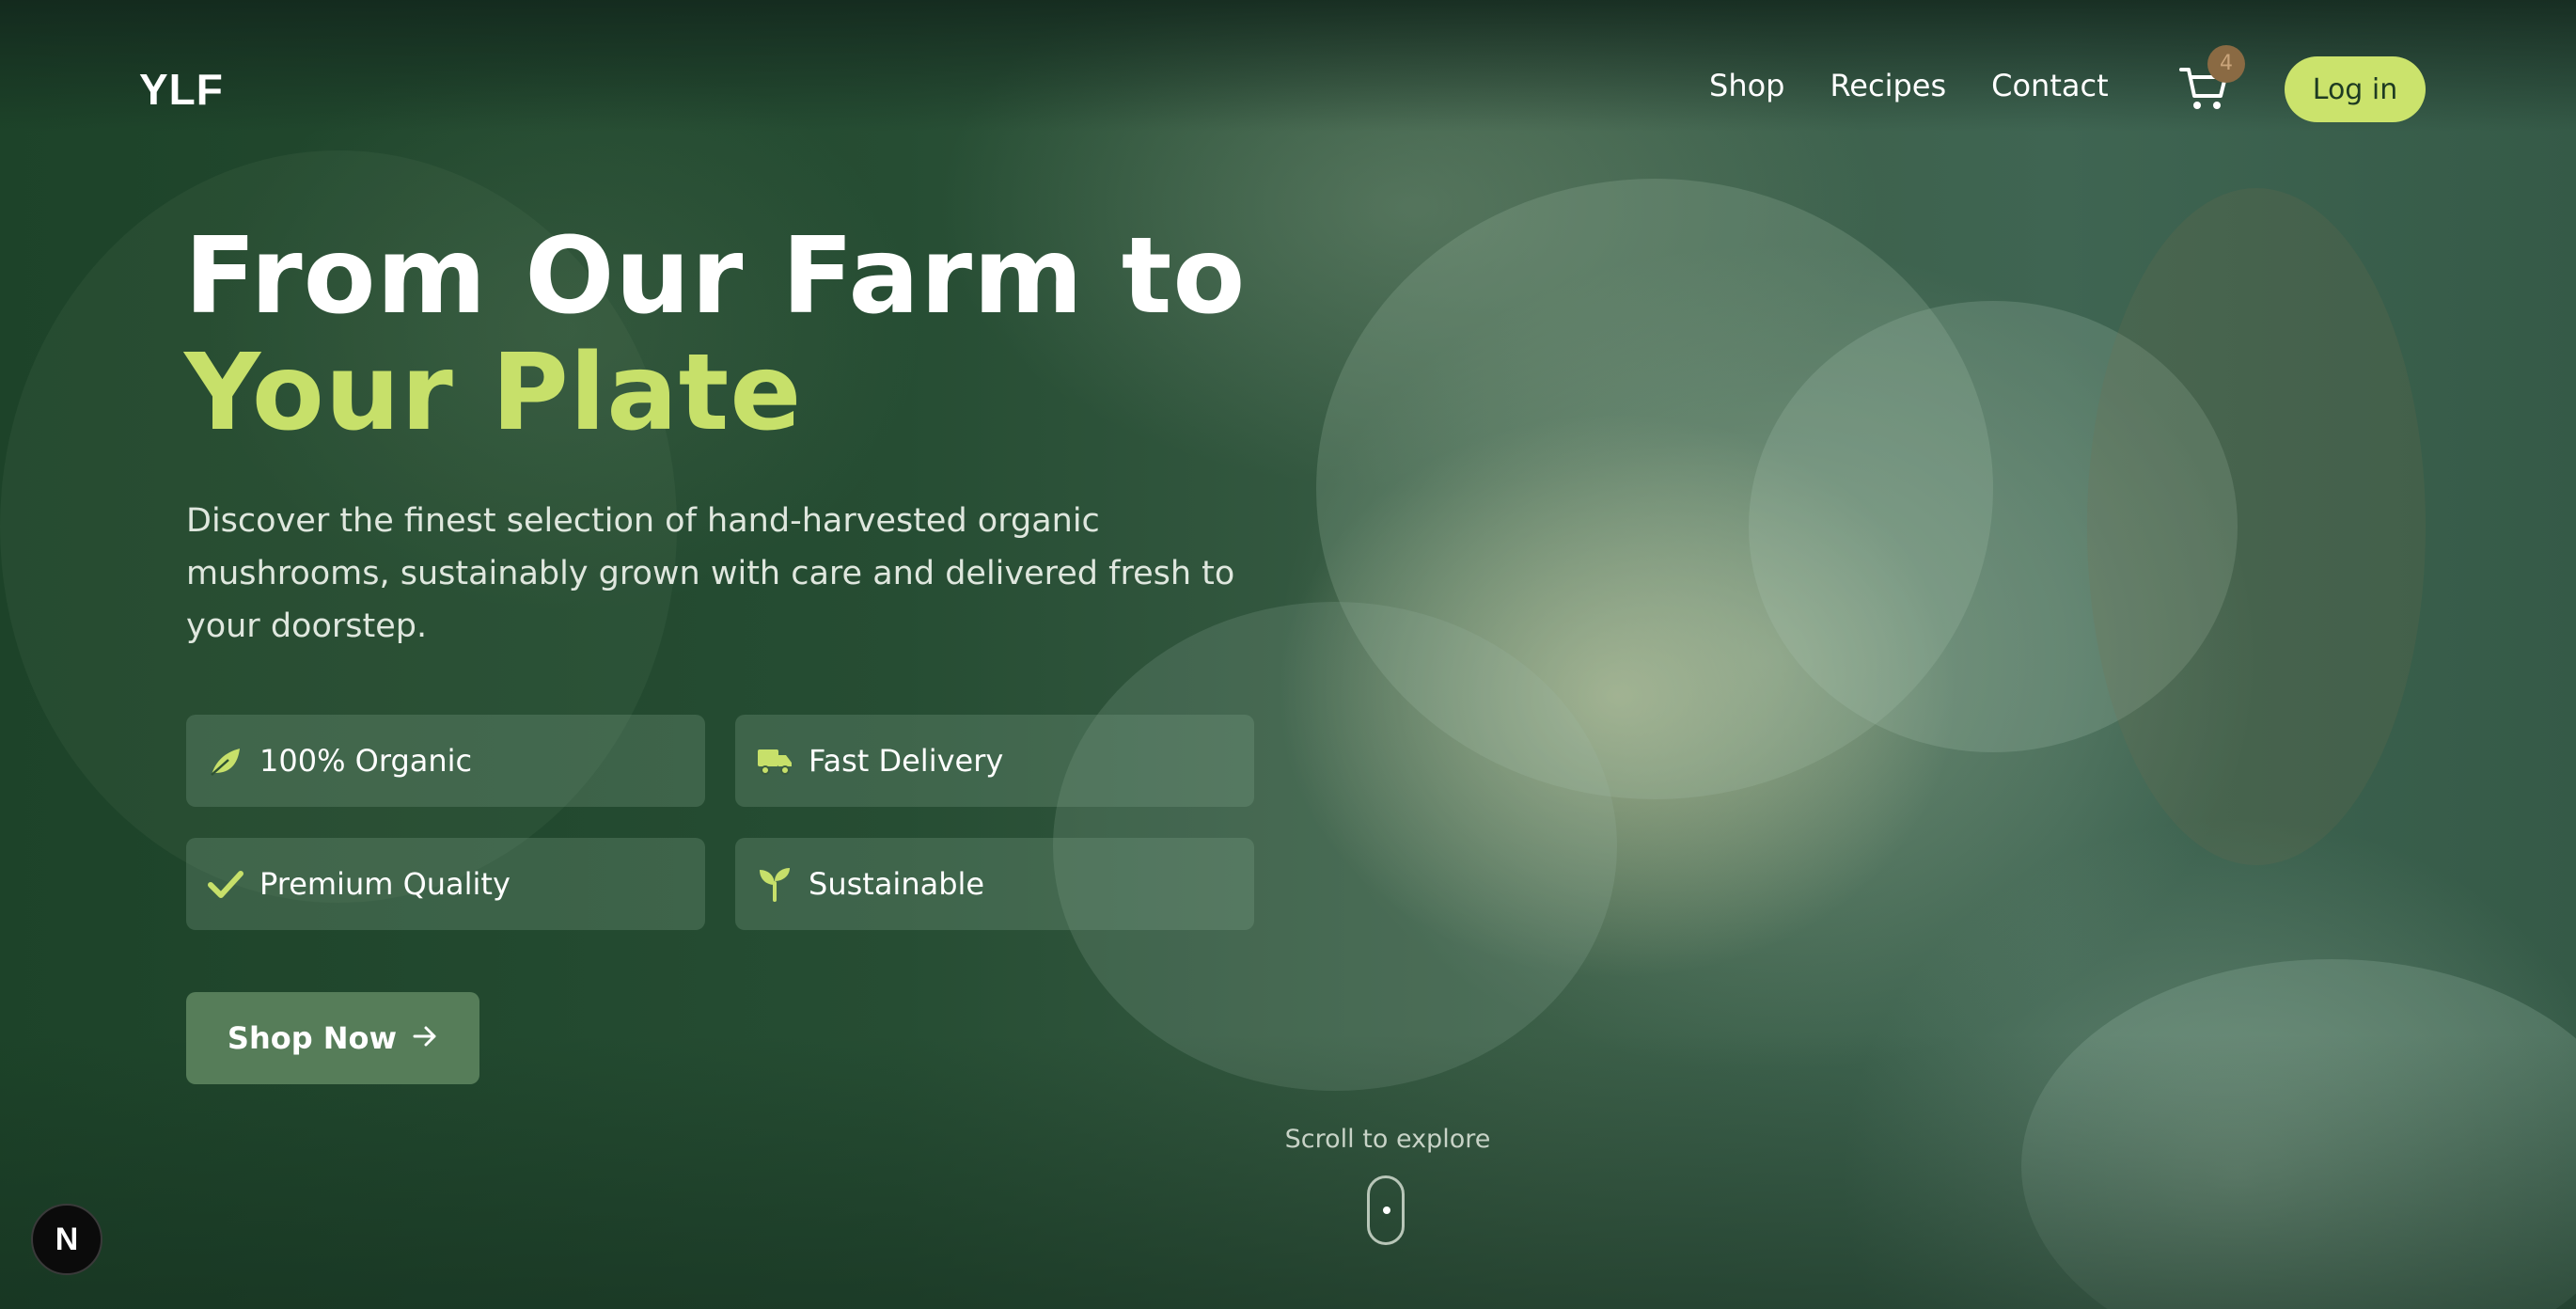 This screenshot has height=1309, width=2576. What do you see at coordinates (994, 884) in the screenshot?
I see `feature-sustainable: Sustainable` at bounding box center [994, 884].